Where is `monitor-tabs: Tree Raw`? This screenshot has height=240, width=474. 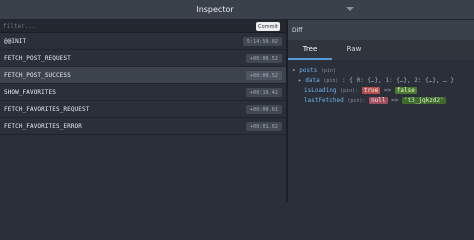
monitor-tabs: Tree Raw is located at coordinates (381, 50).